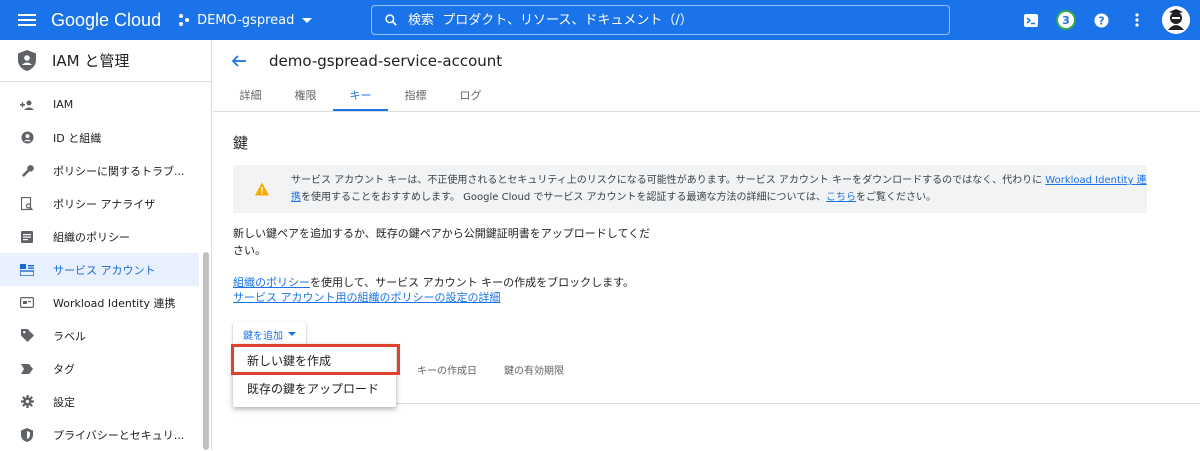  What do you see at coordinates (27, 204) in the screenshot?
I see `doc-search-icon` at bounding box center [27, 204].